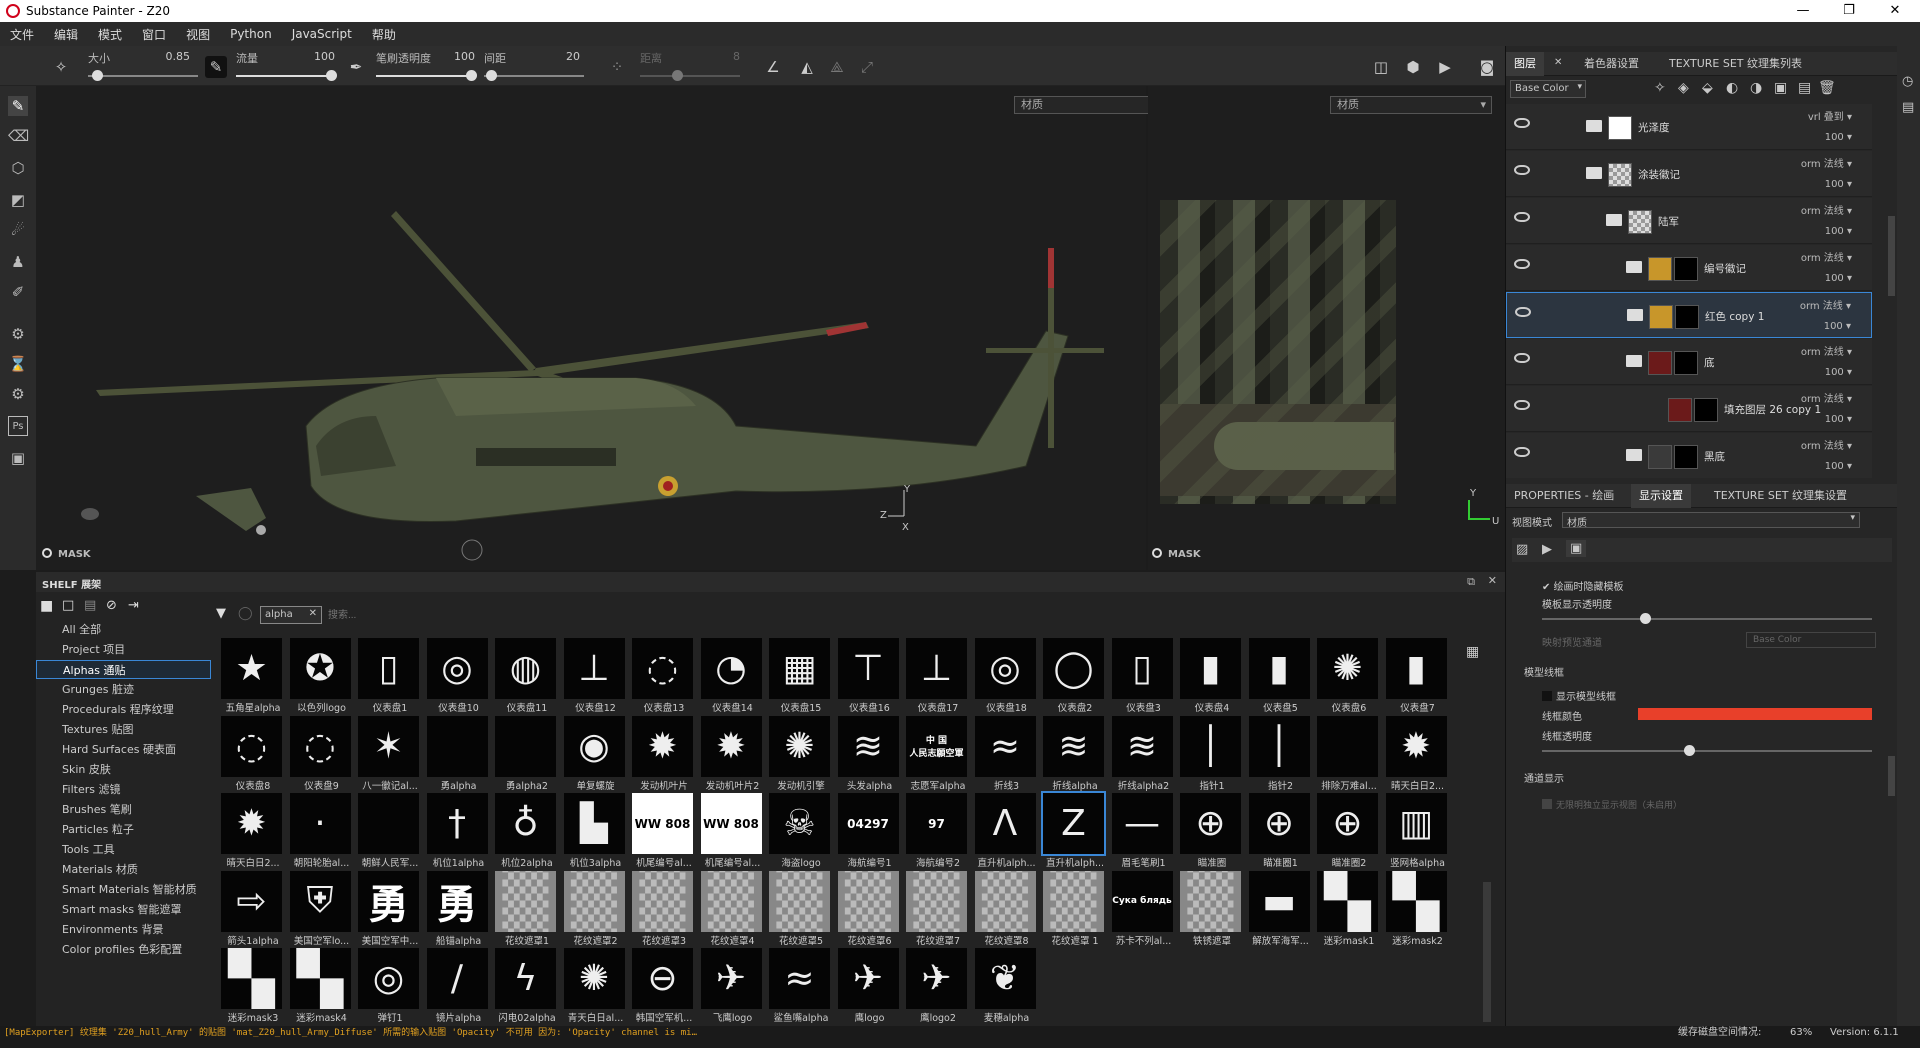 This screenshot has height=1048, width=1920. Describe the element at coordinates (255, 909) in the screenshot. I see `shelf-thumbnail: ⇨ 箭头1alpha` at that location.